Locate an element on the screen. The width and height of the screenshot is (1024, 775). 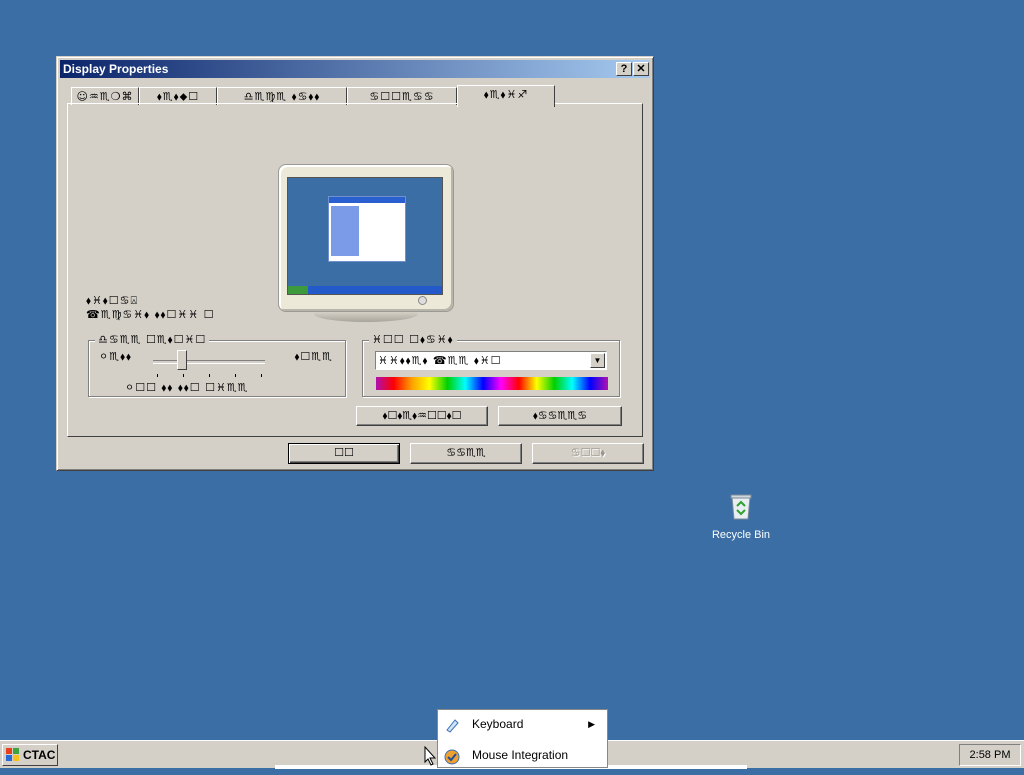
menu-item-keyboard: Keyboard ▶ is located at coordinates (522, 724).